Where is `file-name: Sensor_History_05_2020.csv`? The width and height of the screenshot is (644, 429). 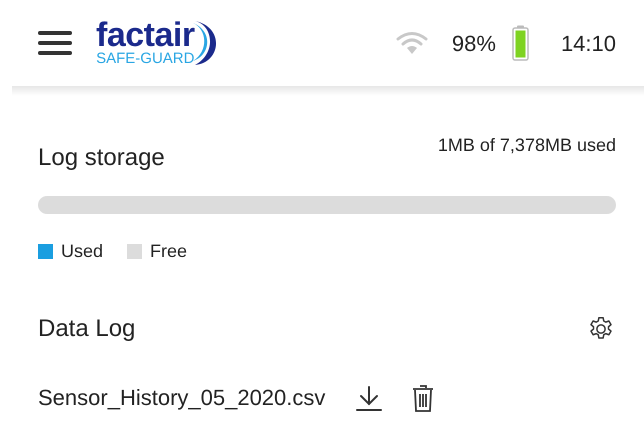
file-name: Sensor_History_05_2020.csv is located at coordinates (182, 398).